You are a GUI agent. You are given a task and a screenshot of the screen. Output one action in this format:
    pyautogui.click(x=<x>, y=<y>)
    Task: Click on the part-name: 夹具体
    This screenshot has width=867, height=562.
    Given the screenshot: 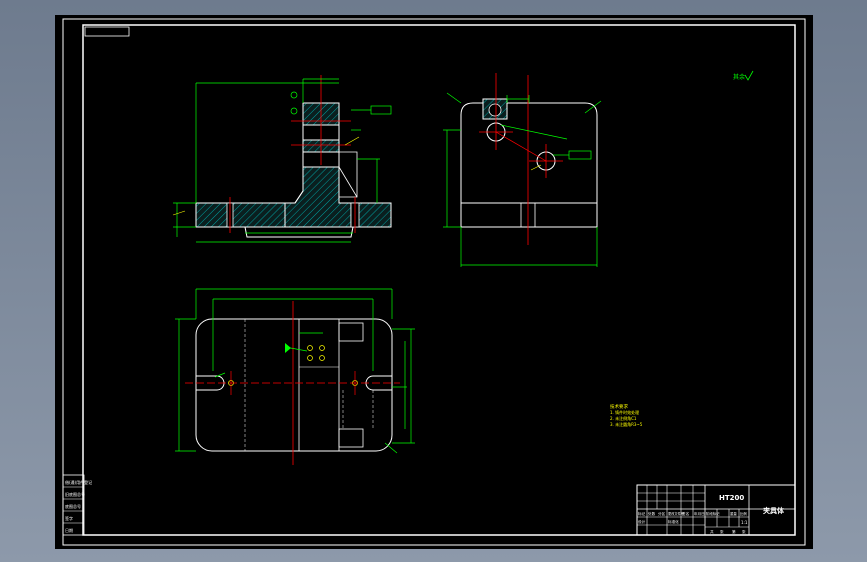 What is the action you would take?
    pyautogui.click(x=774, y=510)
    